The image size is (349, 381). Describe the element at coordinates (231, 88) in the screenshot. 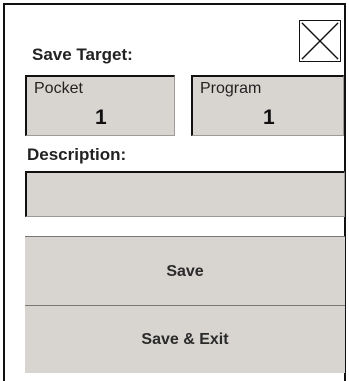

I see `program-caption: Program` at that location.